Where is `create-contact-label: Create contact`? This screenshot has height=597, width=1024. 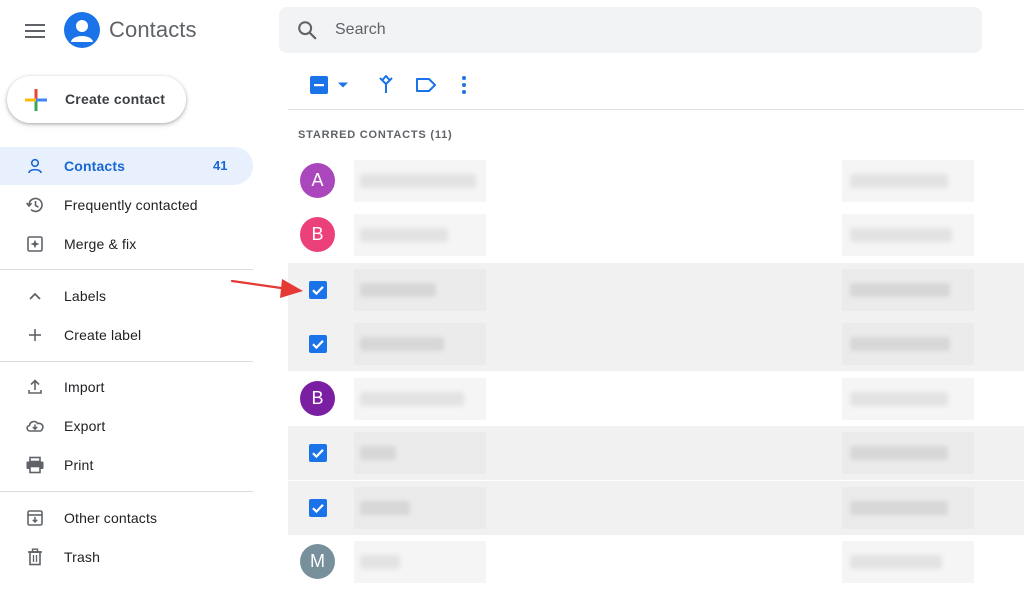
create-contact-label: Create contact is located at coordinates (115, 99).